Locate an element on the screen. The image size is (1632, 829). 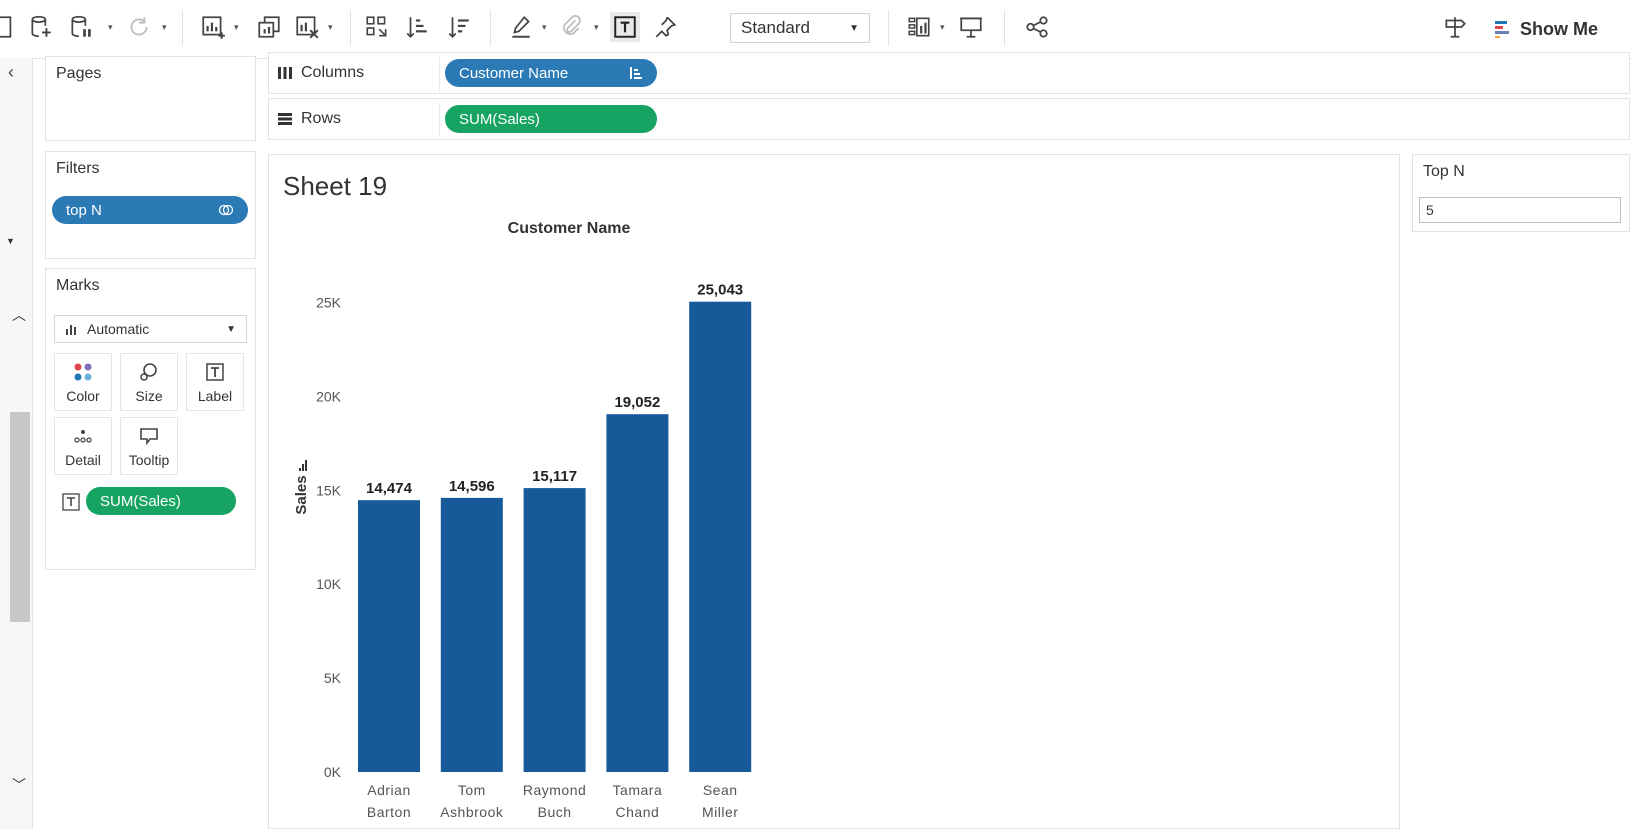
fit-dropdown-value: Standard is located at coordinates (775, 27).